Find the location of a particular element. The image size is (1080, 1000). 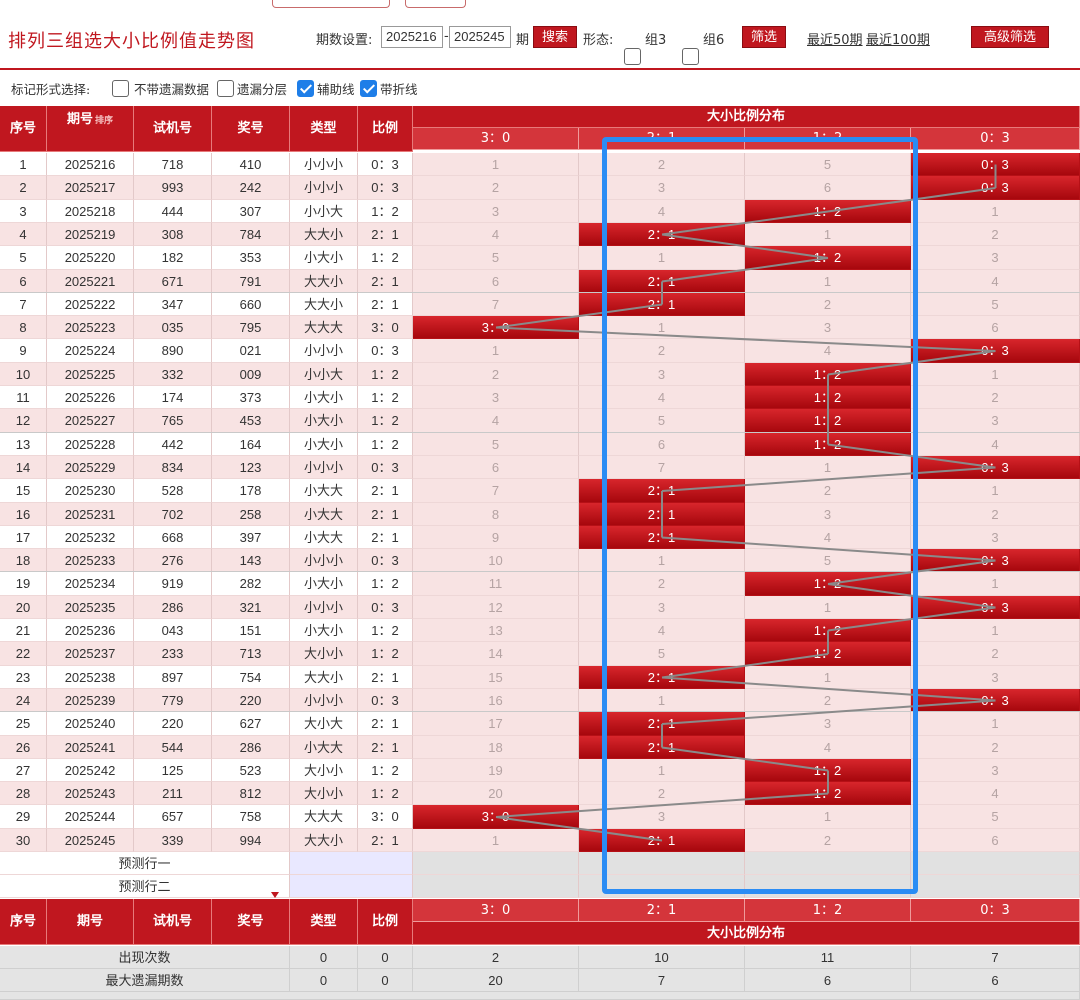

issue-from-input: 2025216 is located at coordinates (412, 37).